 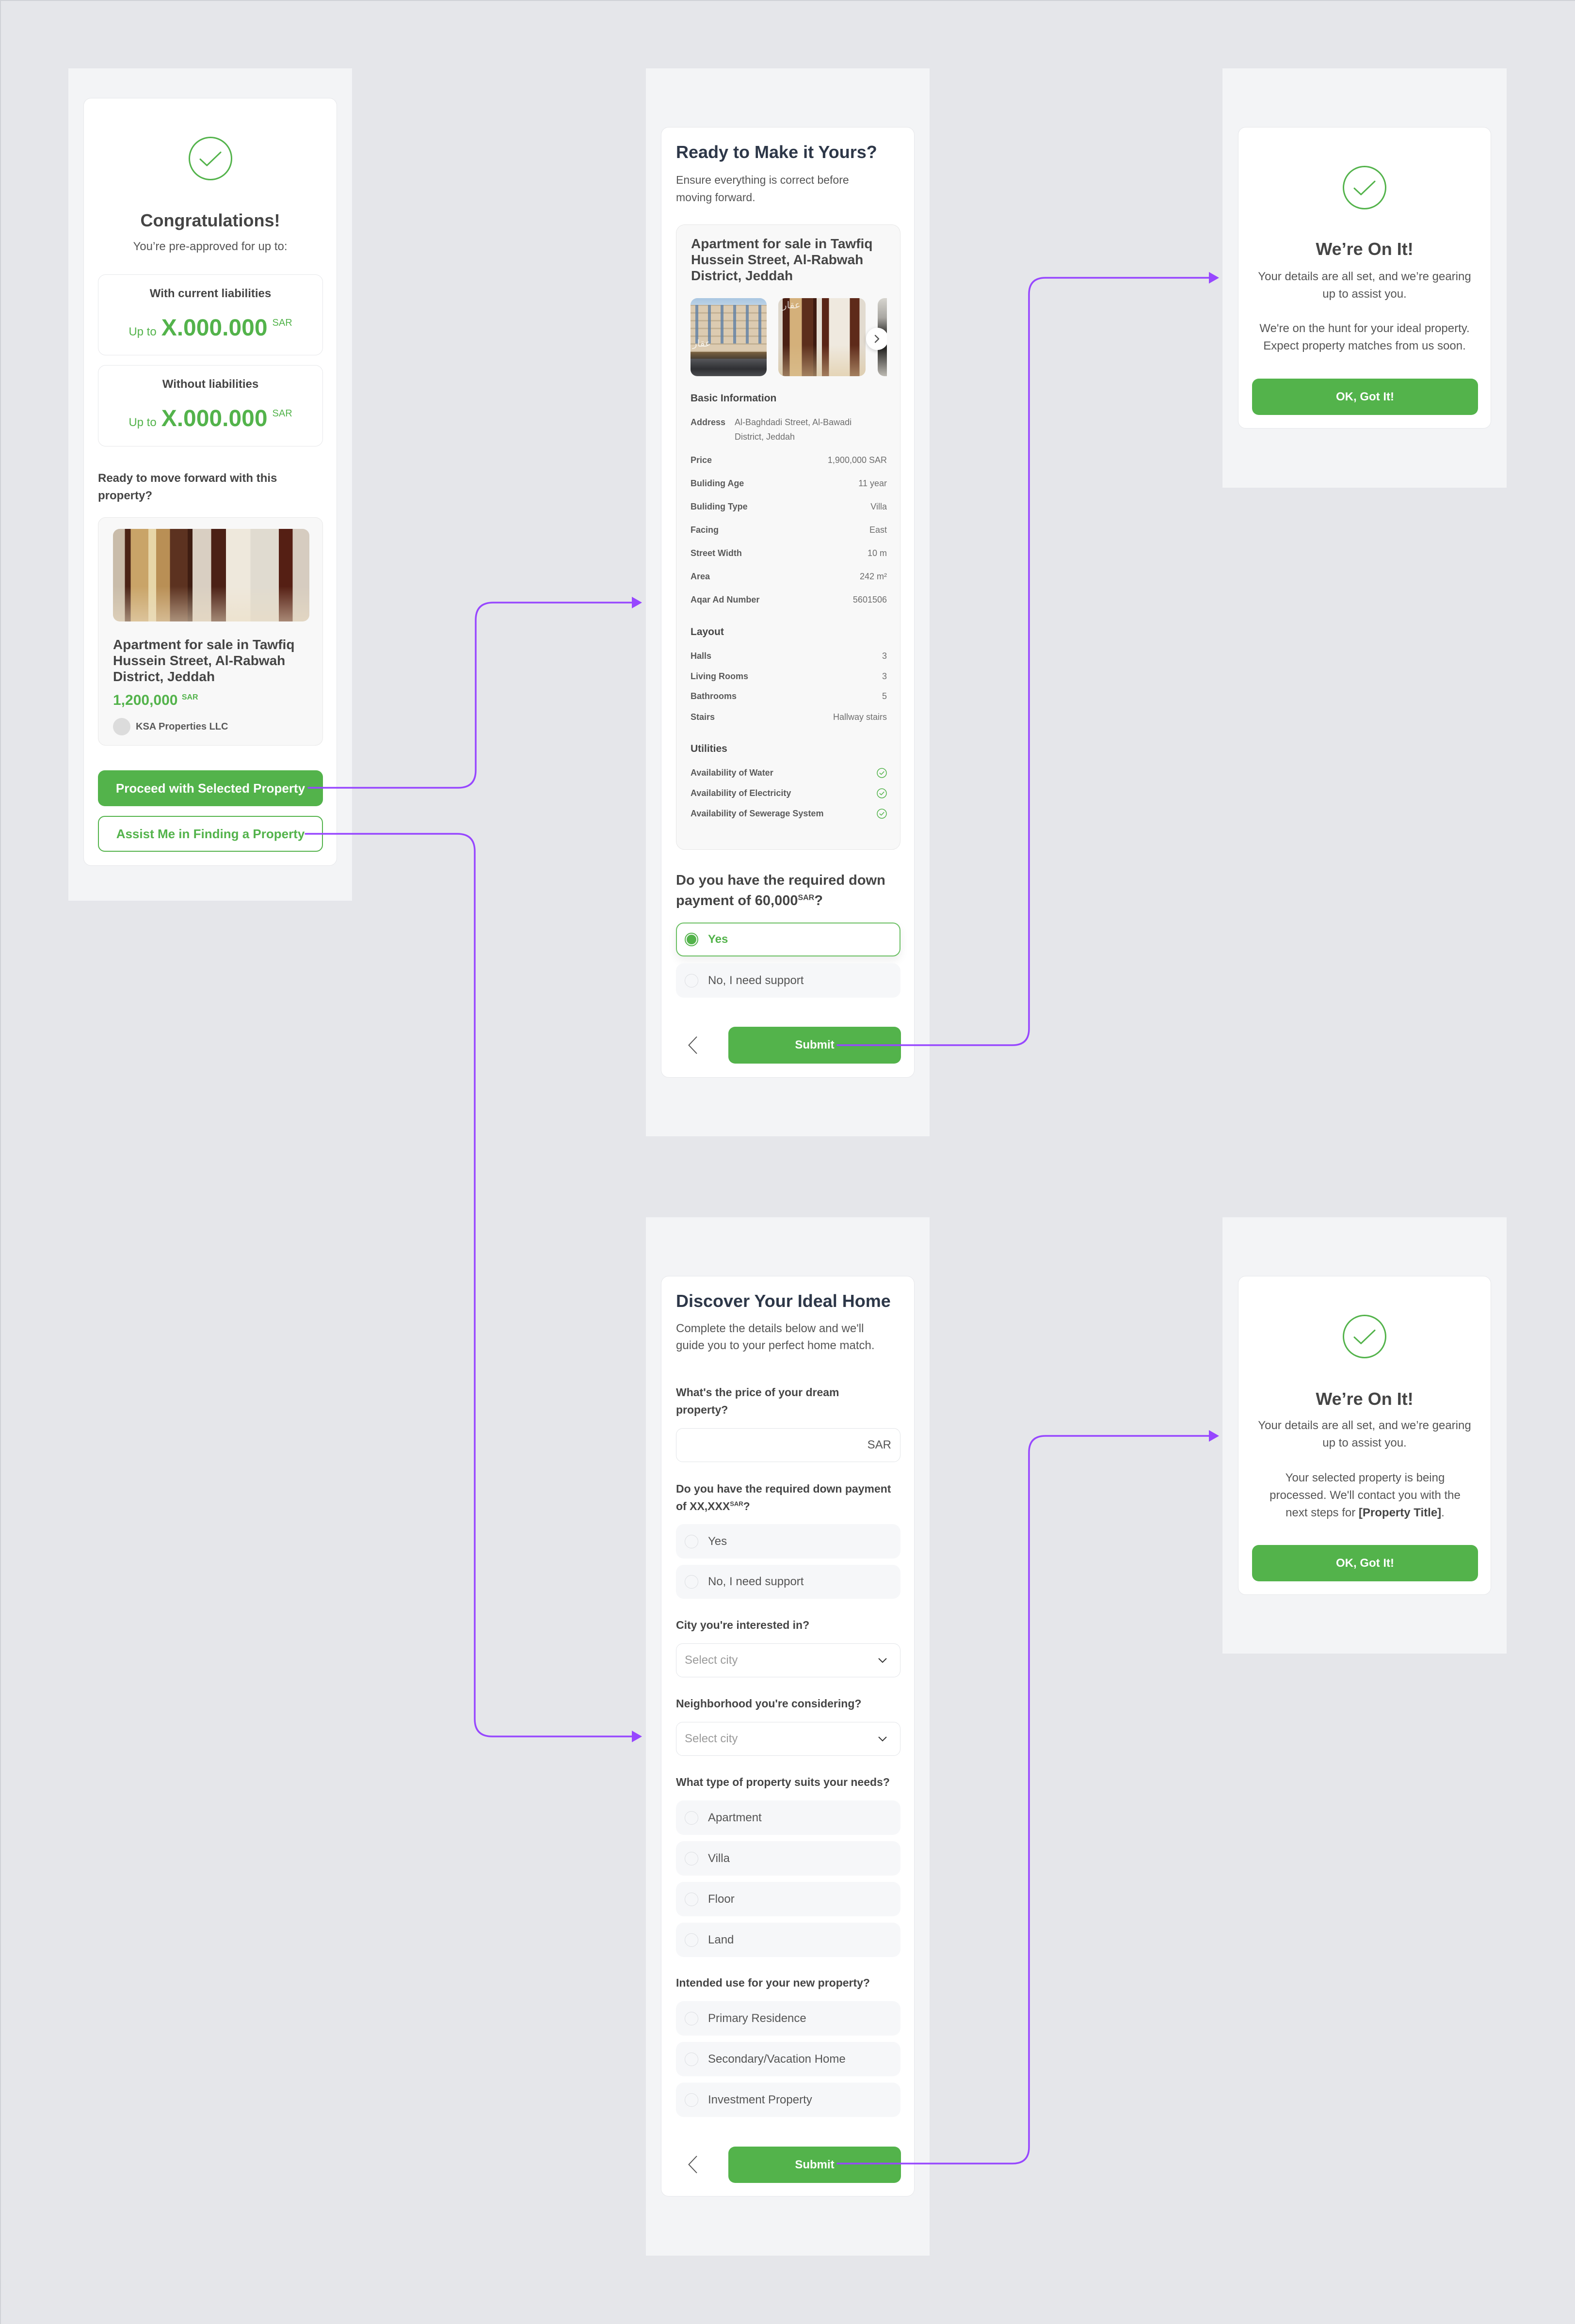 I want to click on option-villa: Villa, so click(x=788, y=1859).